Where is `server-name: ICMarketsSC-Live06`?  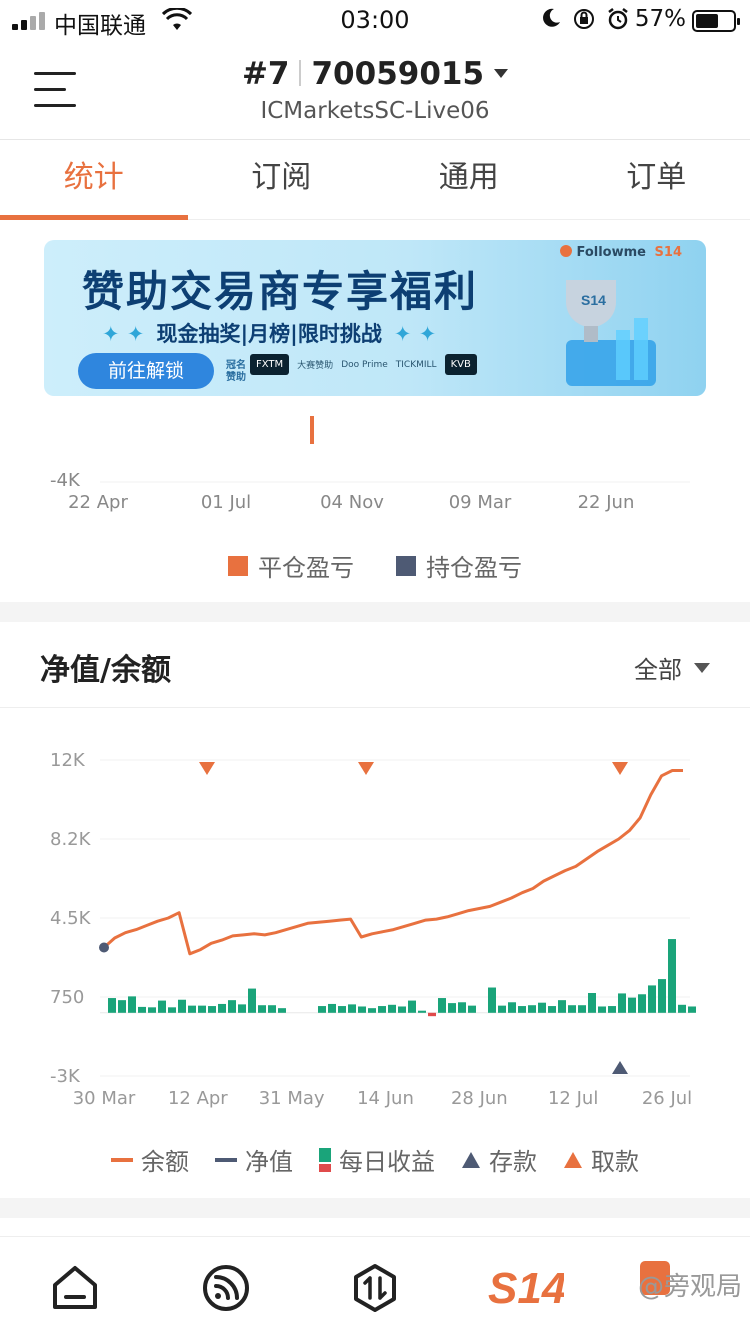 server-name: ICMarketsSC-Live06 is located at coordinates (375, 111).